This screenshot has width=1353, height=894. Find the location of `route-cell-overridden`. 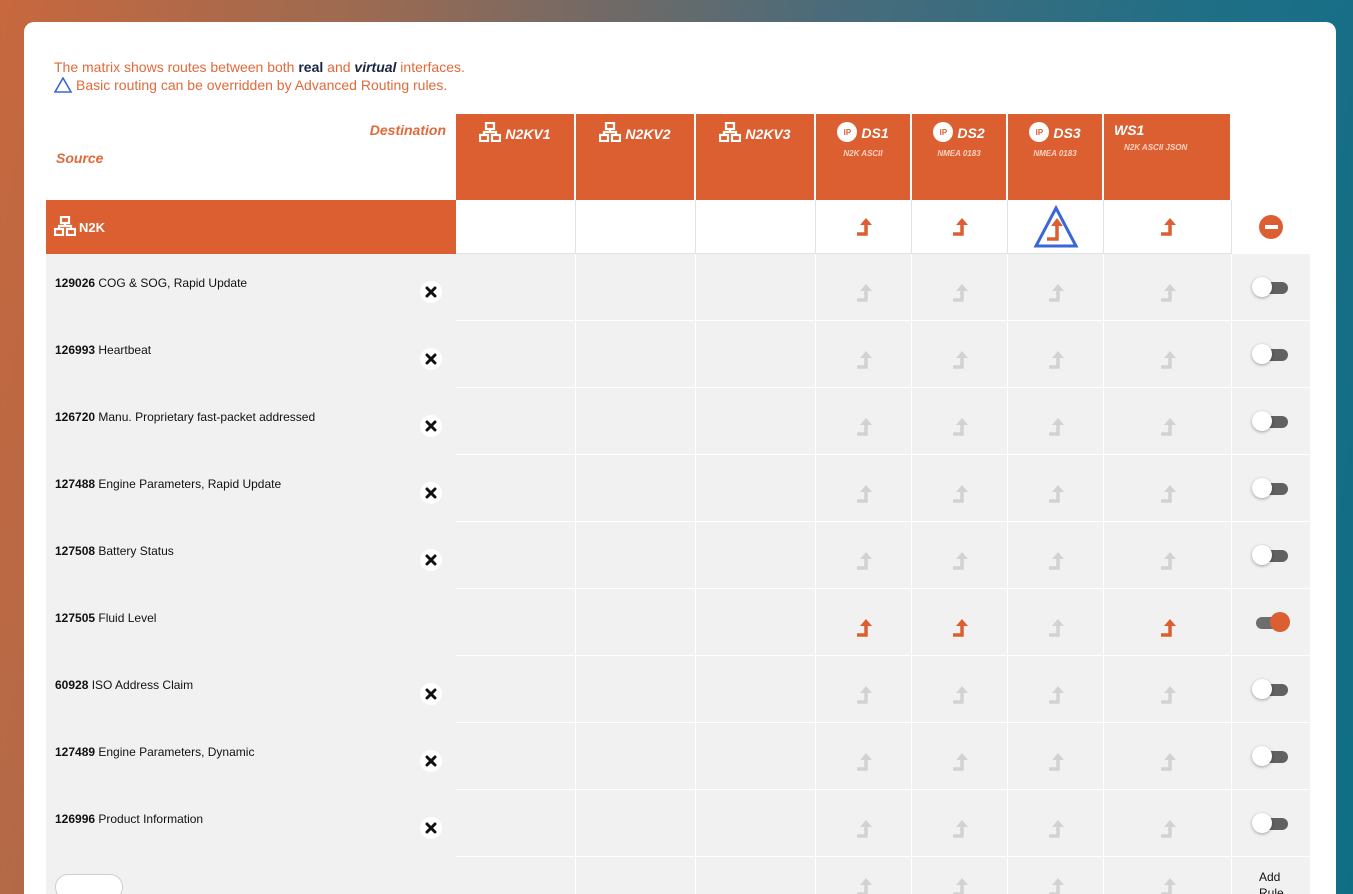

route-cell-overridden is located at coordinates (1056, 227).